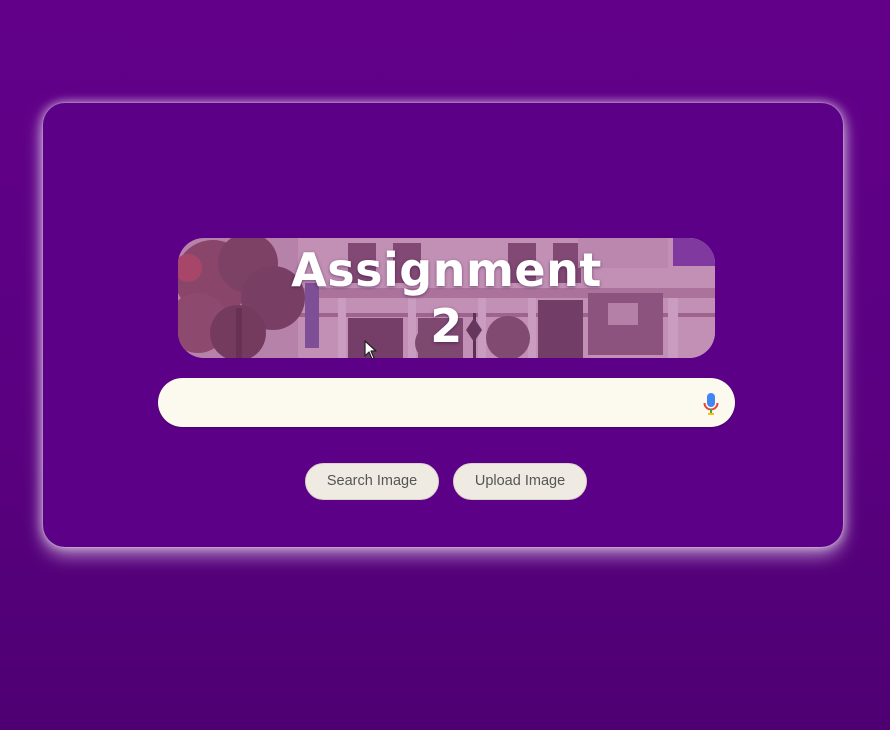 The image size is (890, 730). What do you see at coordinates (370, 350) in the screenshot?
I see `mouse-cursor-icon` at bounding box center [370, 350].